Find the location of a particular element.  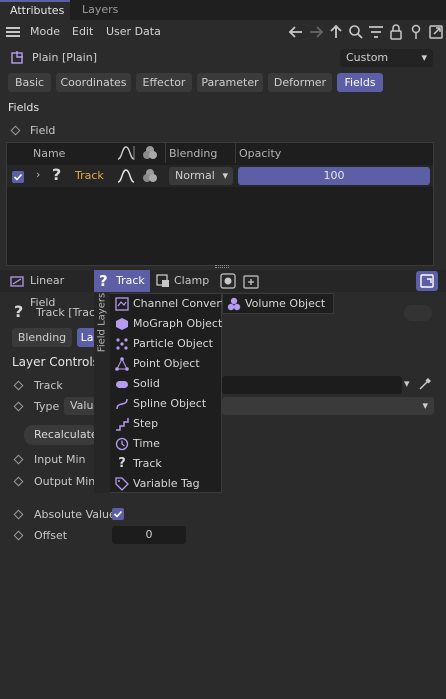

add-layer-icon is located at coordinates (251, 281).